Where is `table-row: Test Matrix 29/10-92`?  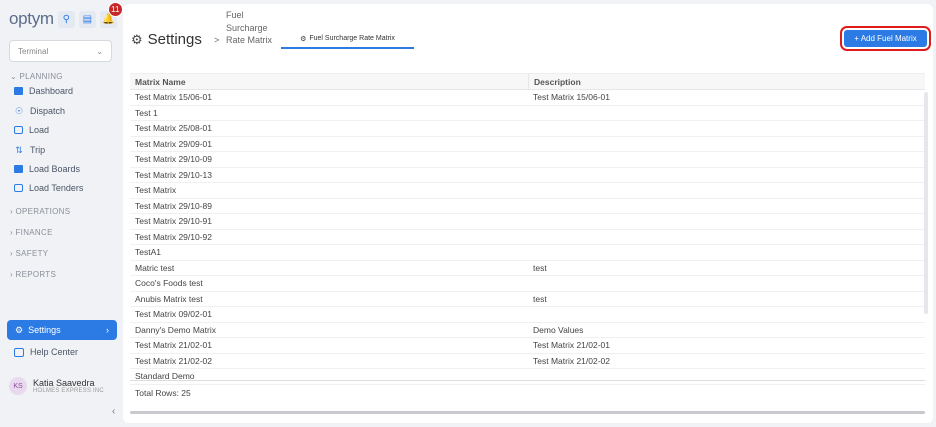 table-row: Test Matrix 29/10-92 is located at coordinates (527, 237).